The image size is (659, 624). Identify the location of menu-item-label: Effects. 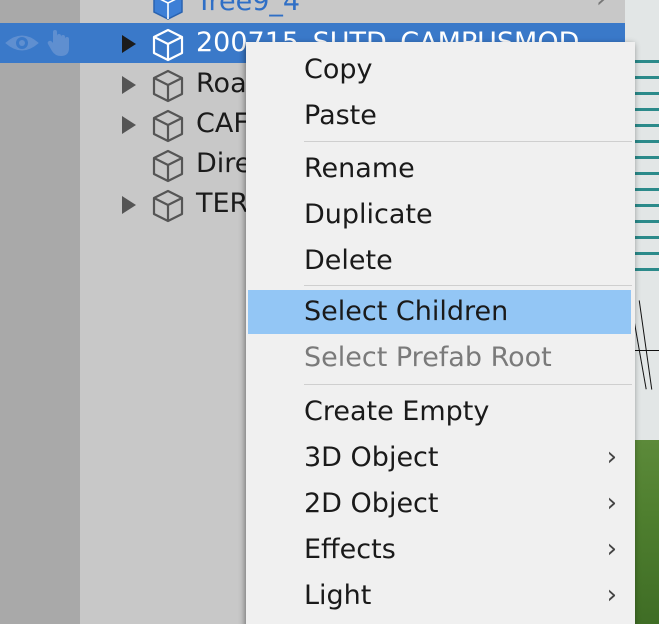
(350, 549).